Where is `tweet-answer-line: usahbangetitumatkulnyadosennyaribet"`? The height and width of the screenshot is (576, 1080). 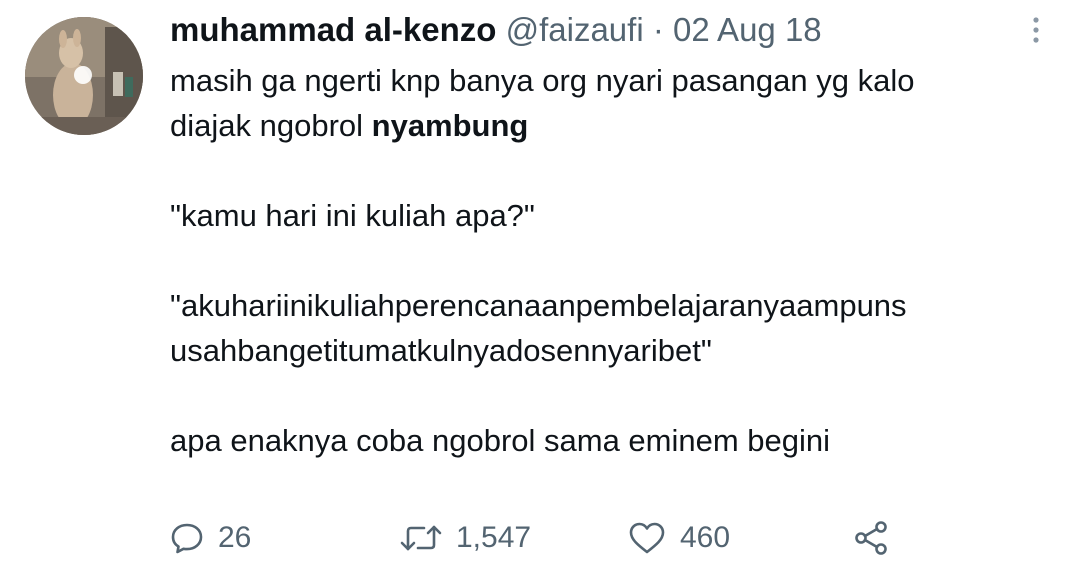 tweet-answer-line: usahbangetitumatkulnyadosennyaribet" is located at coordinates (441, 350).